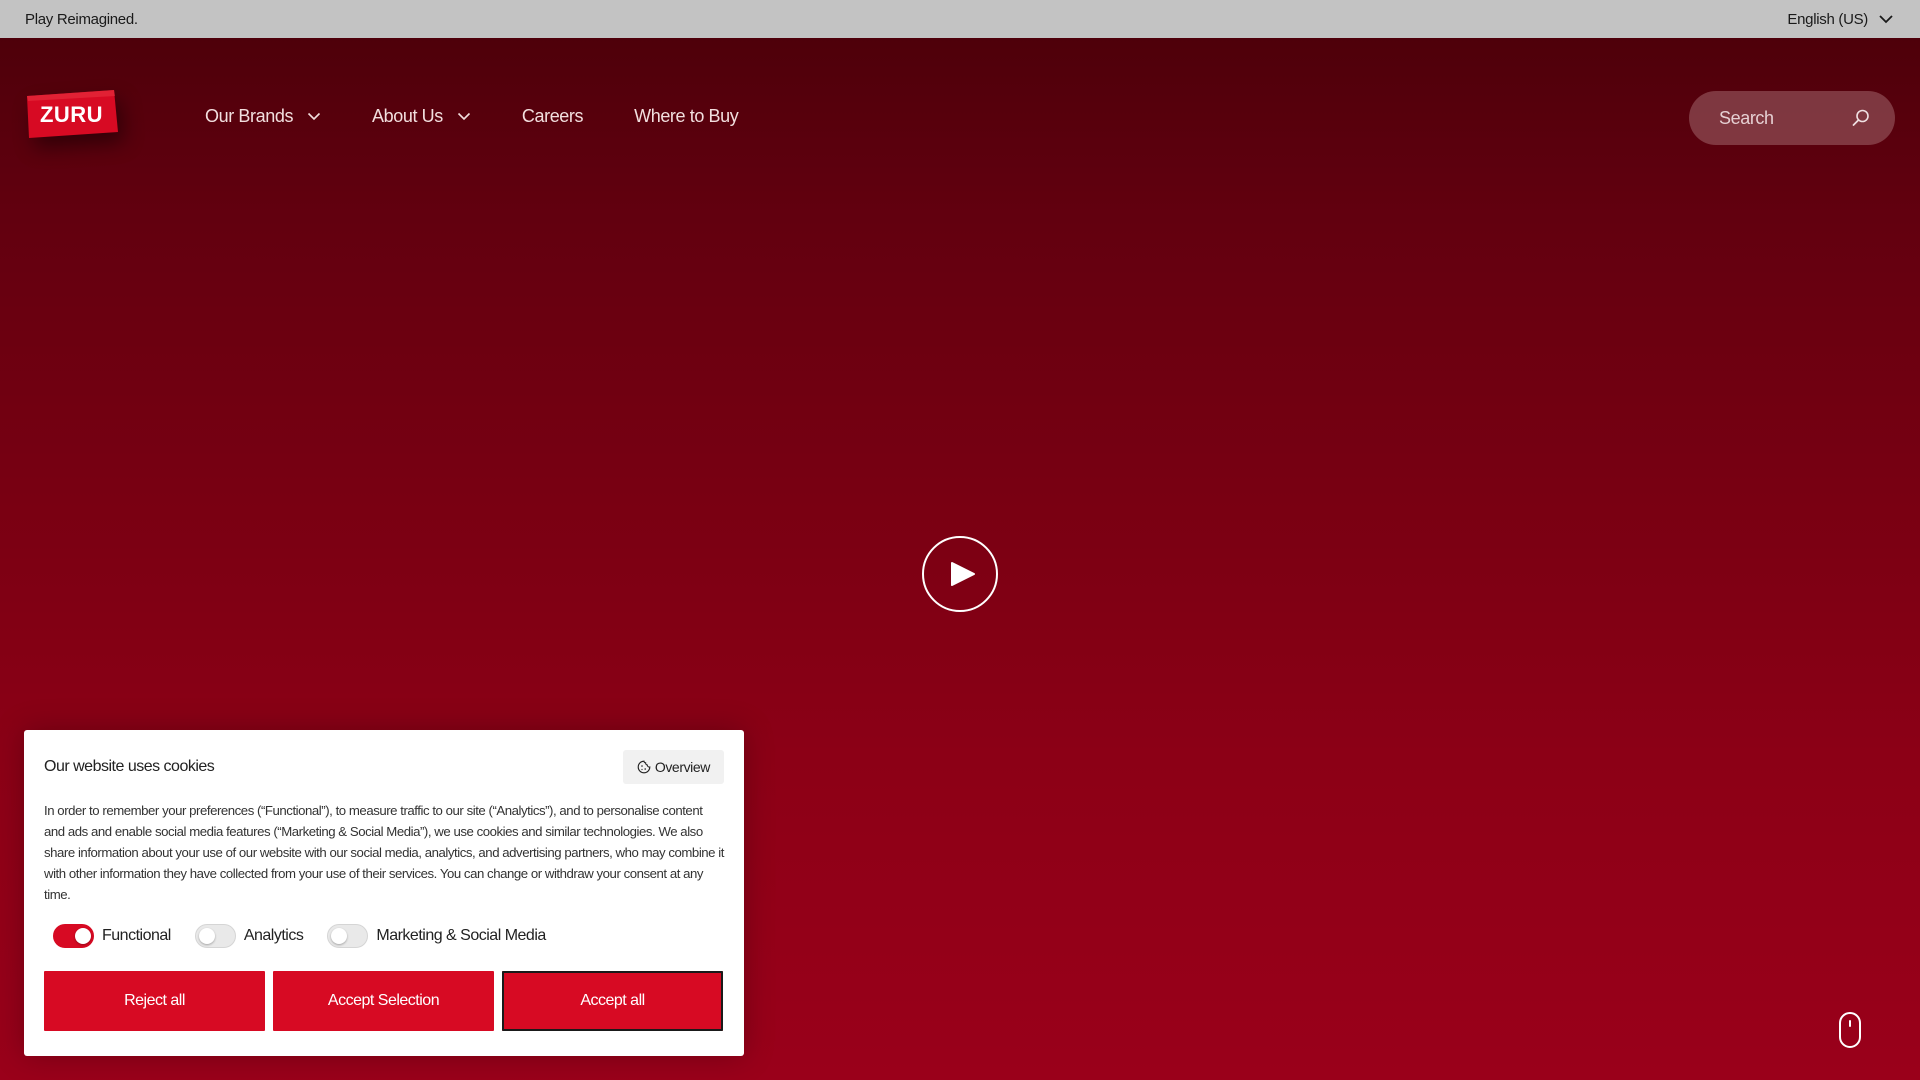  What do you see at coordinates (1785, 118) in the screenshot?
I see `search-input` at bounding box center [1785, 118].